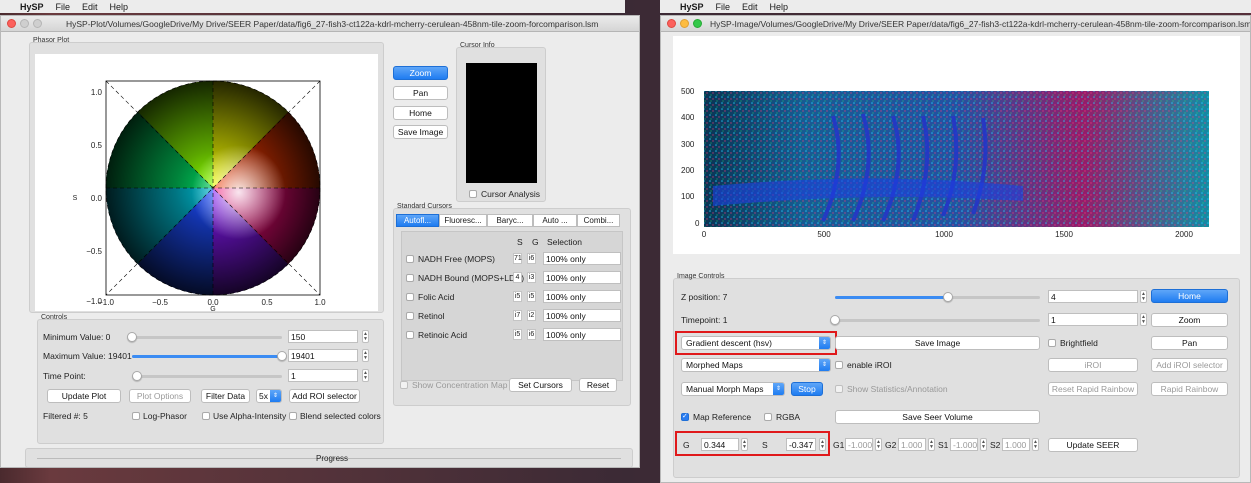 The width and height of the screenshot is (1251, 483). Describe the element at coordinates (517, 277) in the screenshot. I see `cursor-row-s: 4` at that location.